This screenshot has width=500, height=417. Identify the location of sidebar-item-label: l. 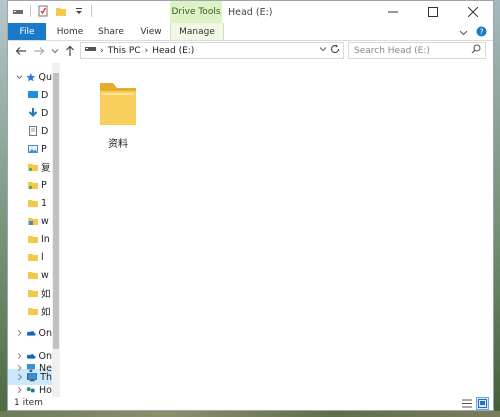
(42, 257).